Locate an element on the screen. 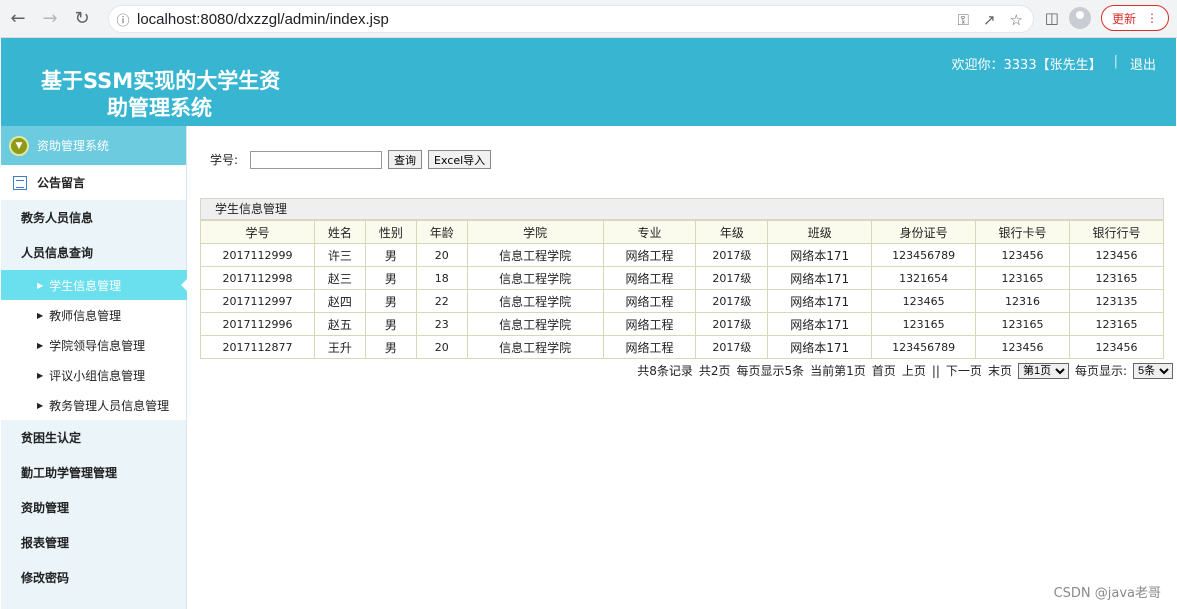 This screenshot has width=1177, height=609. table-cell: 2017112877 is located at coordinates (257, 347).